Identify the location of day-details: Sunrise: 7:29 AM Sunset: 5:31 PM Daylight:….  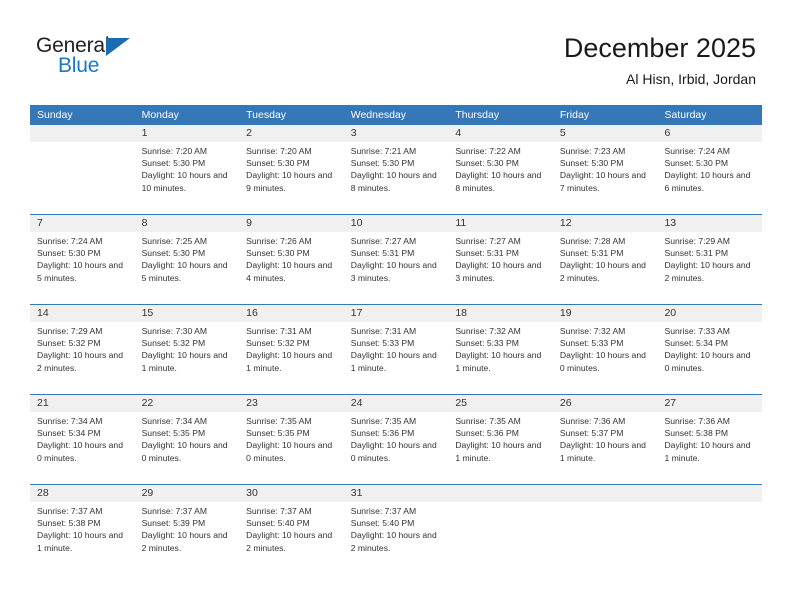
(709, 258).